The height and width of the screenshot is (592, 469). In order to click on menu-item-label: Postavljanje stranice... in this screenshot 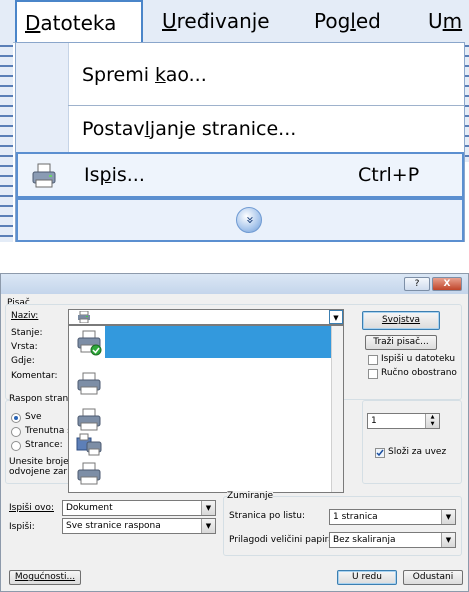, I will do `click(189, 129)`.